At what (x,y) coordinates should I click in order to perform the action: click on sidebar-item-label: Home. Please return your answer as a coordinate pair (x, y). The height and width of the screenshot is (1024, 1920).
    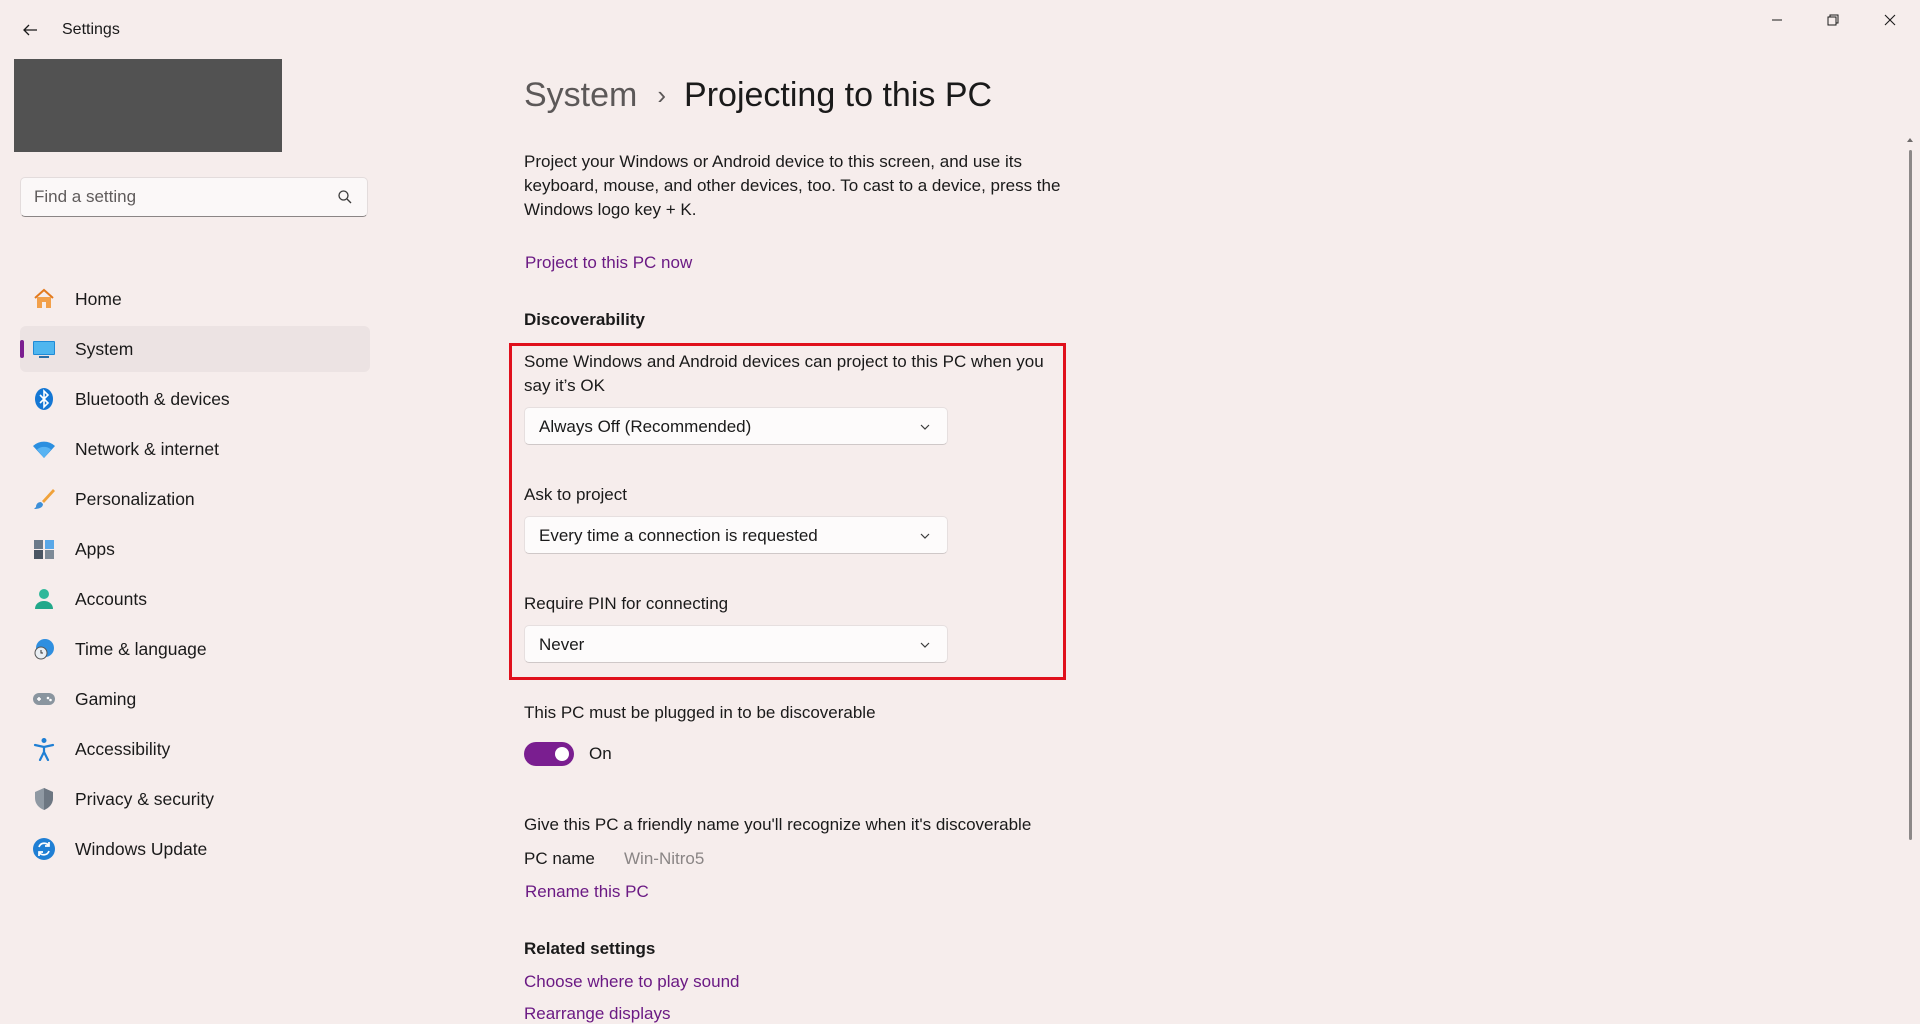
    Looking at the image, I should click on (98, 299).